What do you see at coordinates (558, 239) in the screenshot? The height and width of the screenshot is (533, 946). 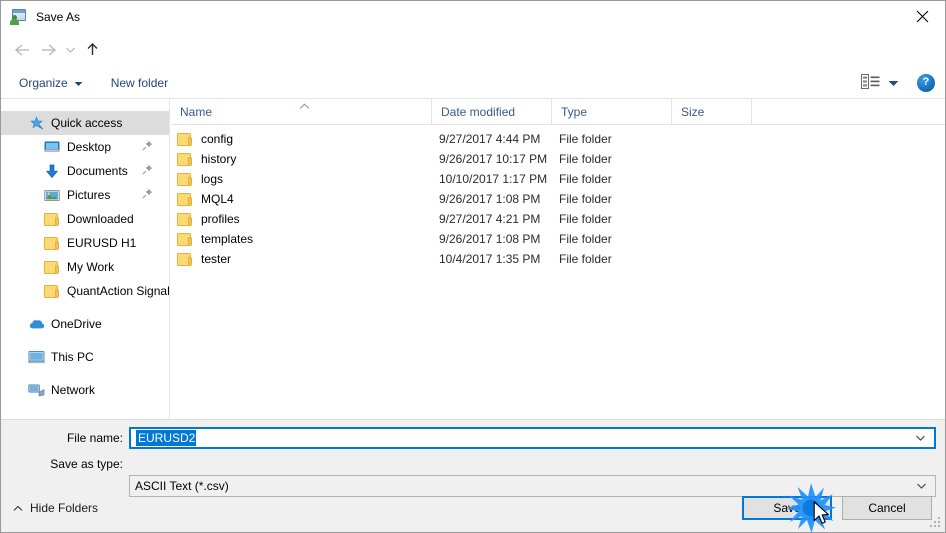 I see `table-row: templates 9/26/2017 1:08 PM File folder` at bounding box center [558, 239].